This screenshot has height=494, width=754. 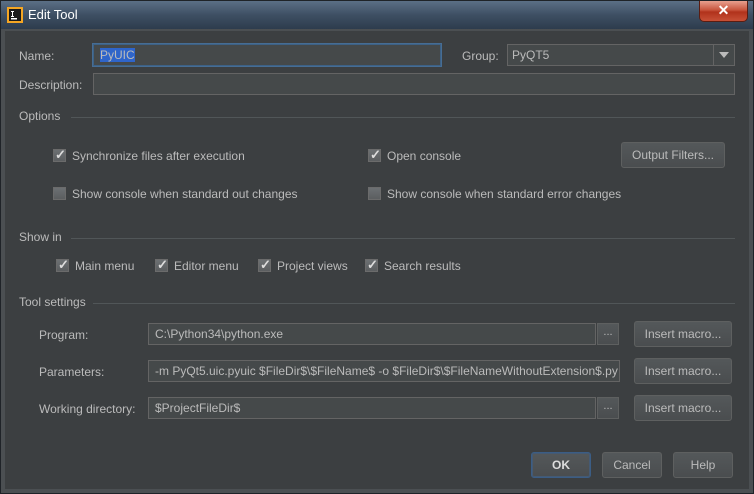 I want to click on search-results-label: Search results, so click(x=422, y=266).